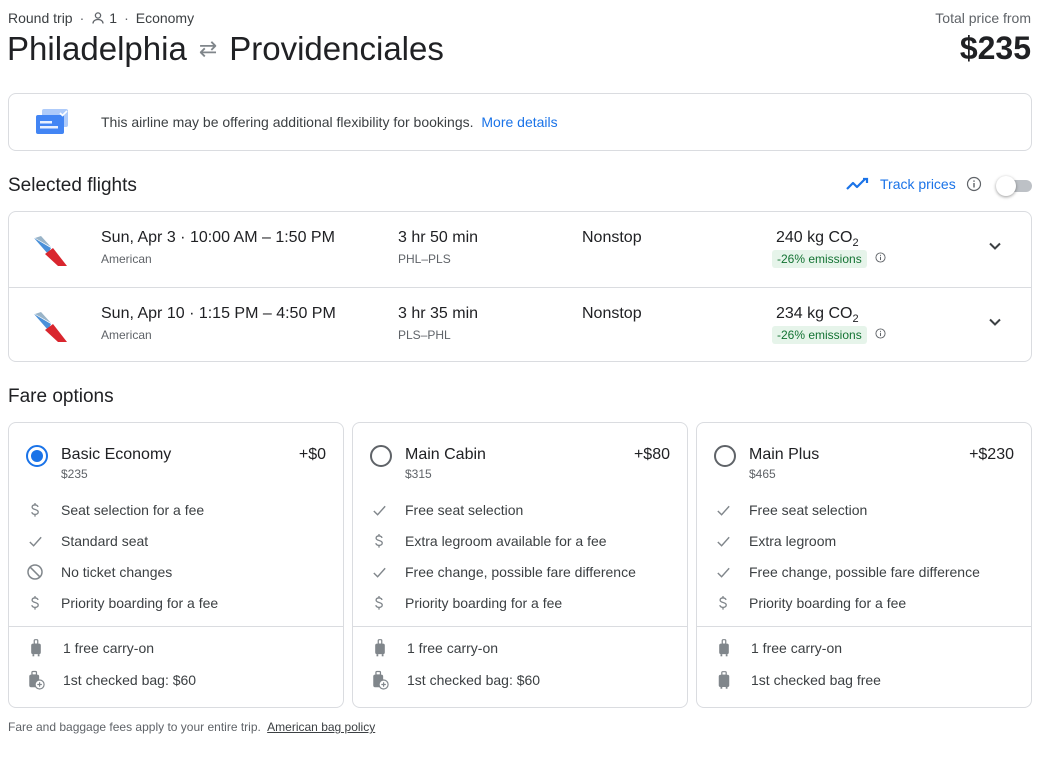 This screenshot has width=1059, height=760. I want to click on total-price: $235, so click(995, 48).